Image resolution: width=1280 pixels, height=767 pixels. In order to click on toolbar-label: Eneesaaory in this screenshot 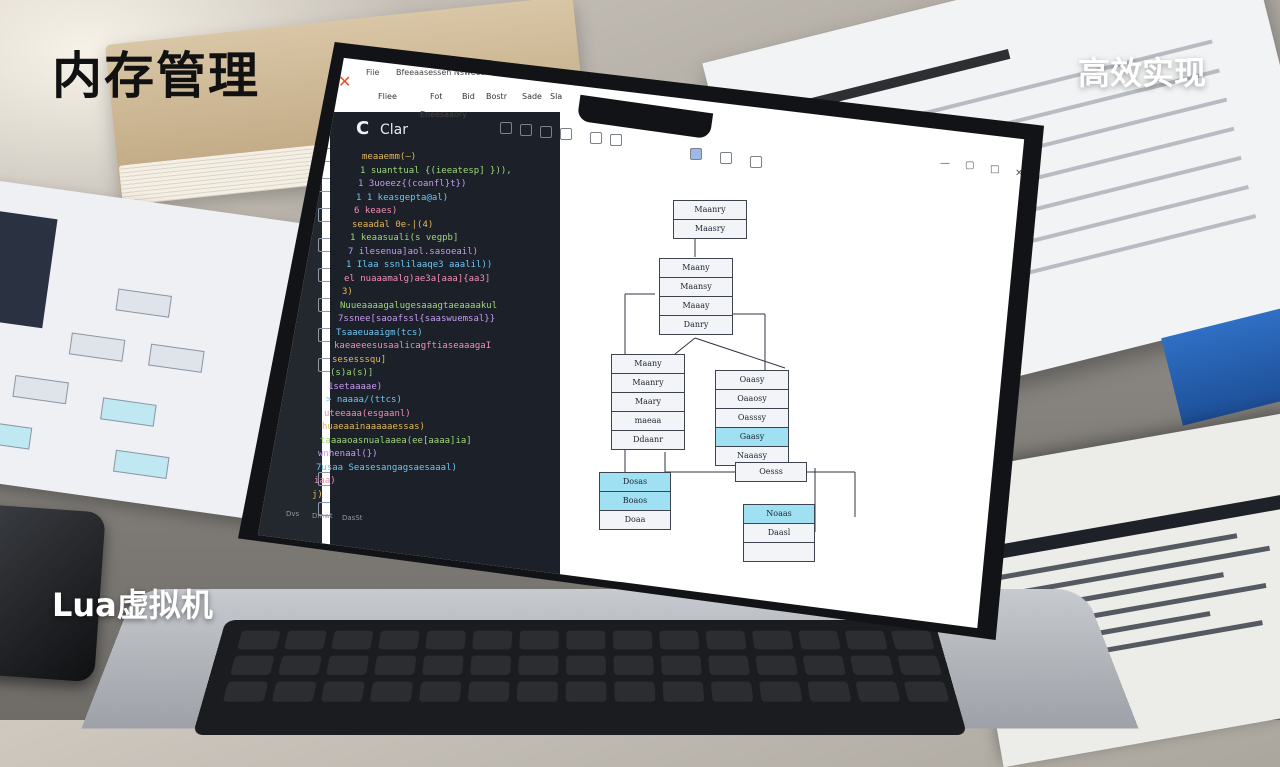, I will do `click(443, 114)`.